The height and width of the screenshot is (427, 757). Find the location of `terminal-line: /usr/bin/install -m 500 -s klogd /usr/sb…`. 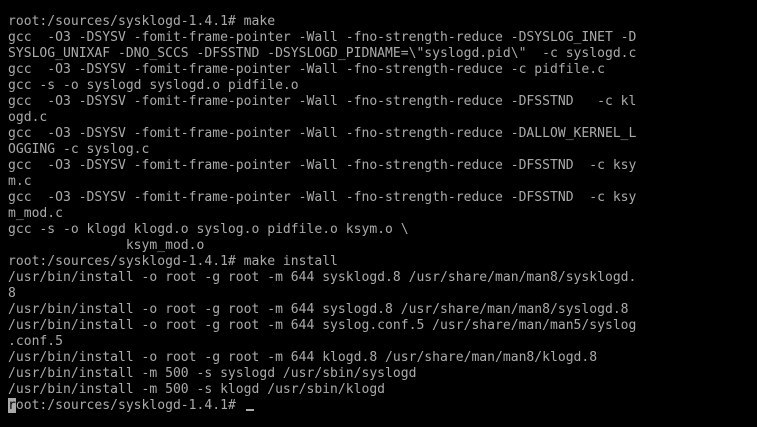

terminal-line: /usr/bin/install -m 500 -s klogd /usr/sb… is located at coordinates (197, 389).